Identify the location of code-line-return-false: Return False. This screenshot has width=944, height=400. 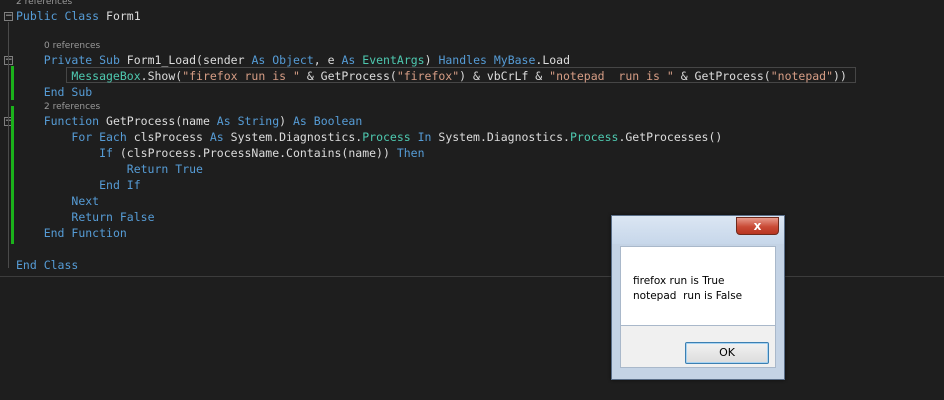
(85, 217).